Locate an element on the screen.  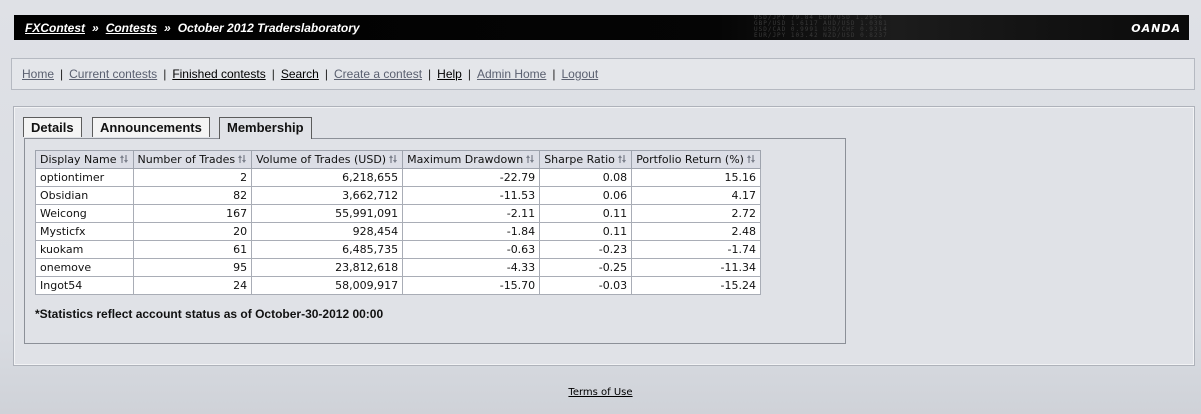
table-row: Weicong 167 55,991,091 -2.11 0.11 2.72 is located at coordinates (398, 213).